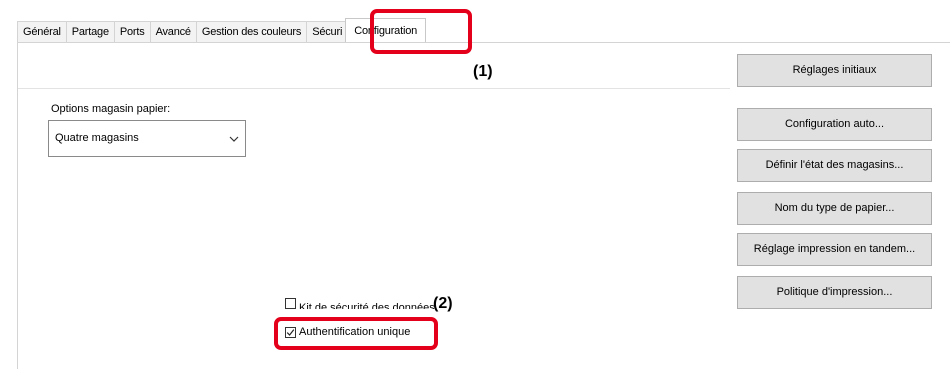 The image size is (950, 369). Describe the element at coordinates (173, 32) in the screenshot. I see `tab-advanced: Avancé` at that location.